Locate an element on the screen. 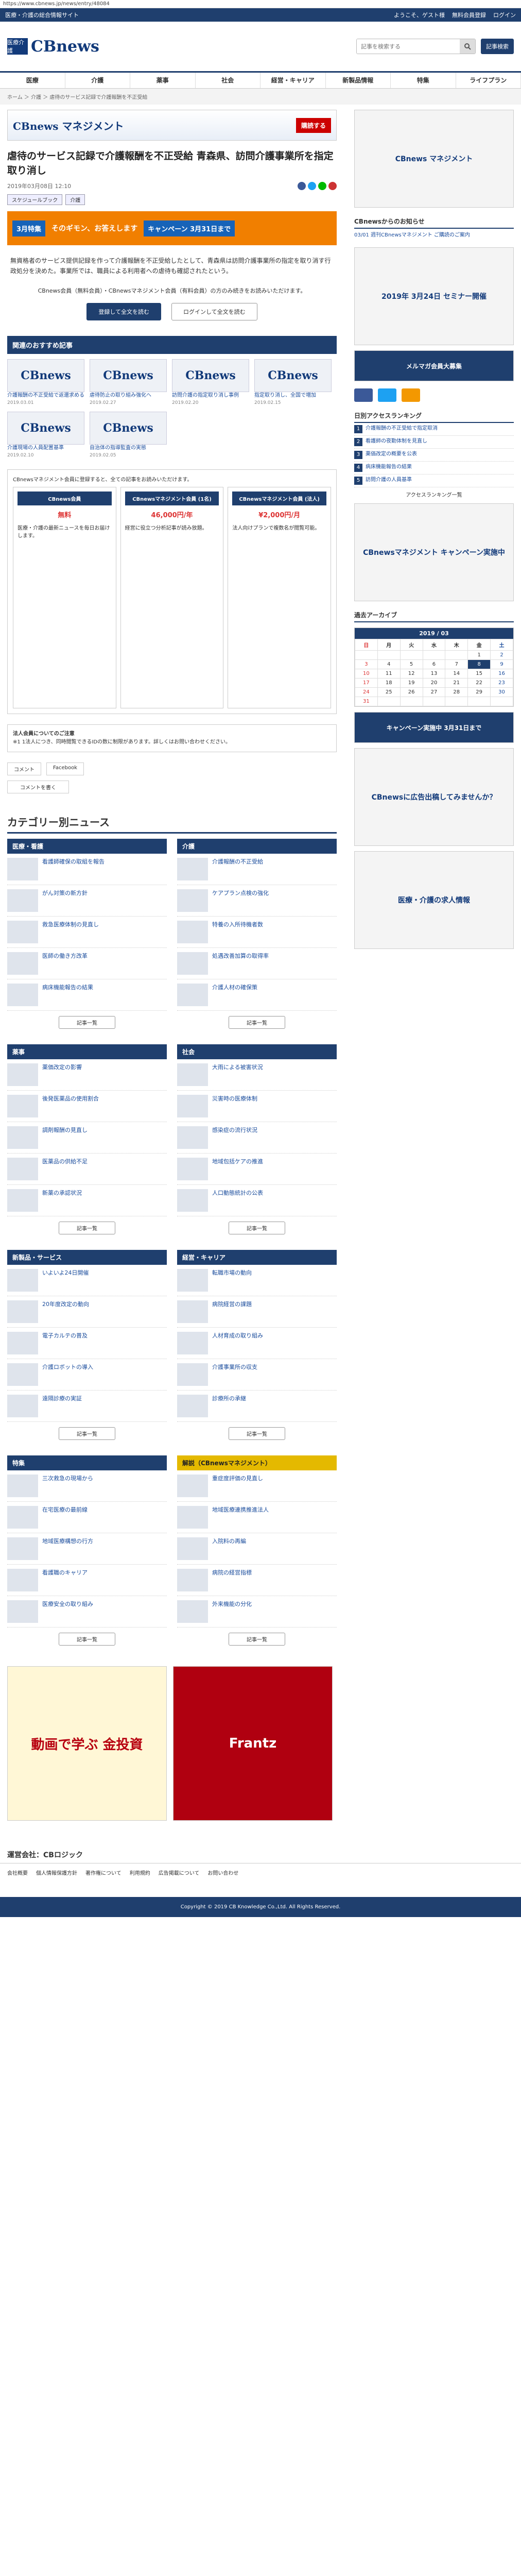 The image size is (521, 2576). related-item: CBnews 虐待防止の取り組み強化へ 2019.02.27 is located at coordinates (128, 382).